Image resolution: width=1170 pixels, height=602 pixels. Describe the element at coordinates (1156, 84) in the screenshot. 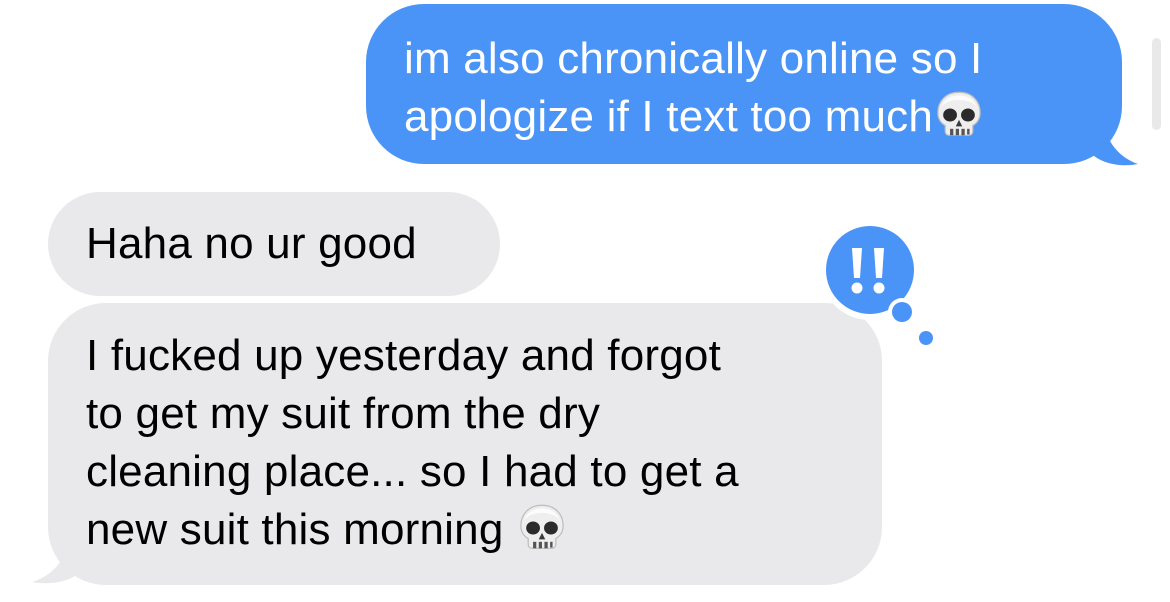

I see `scrollbar` at that location.